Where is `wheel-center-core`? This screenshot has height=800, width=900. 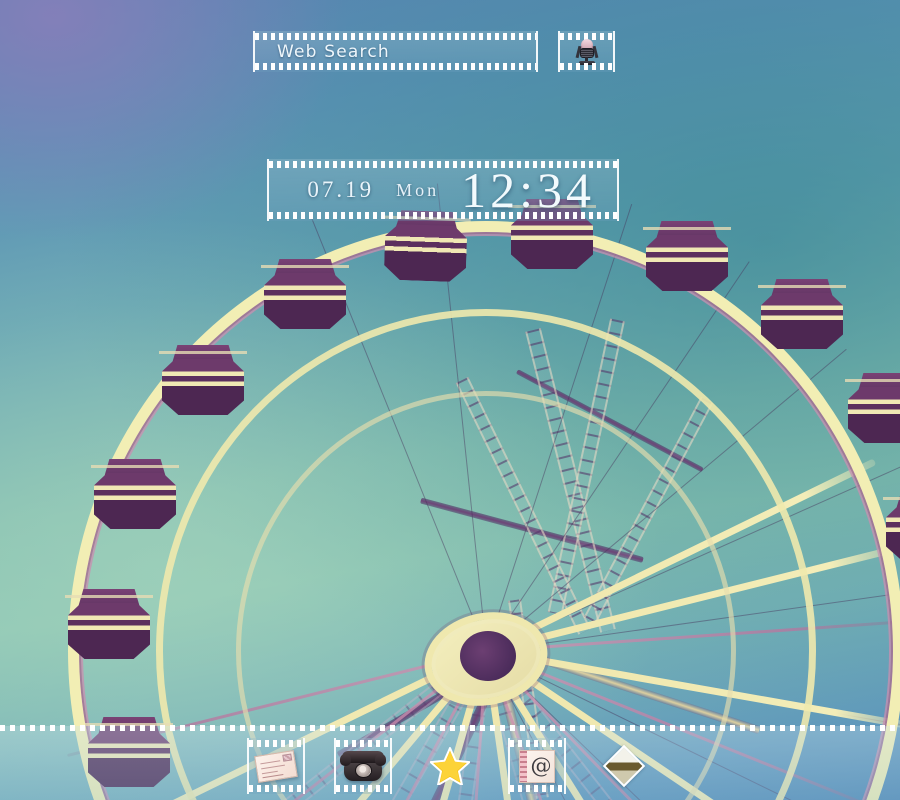
wheel-center-core is located at coordinates (488, 656).